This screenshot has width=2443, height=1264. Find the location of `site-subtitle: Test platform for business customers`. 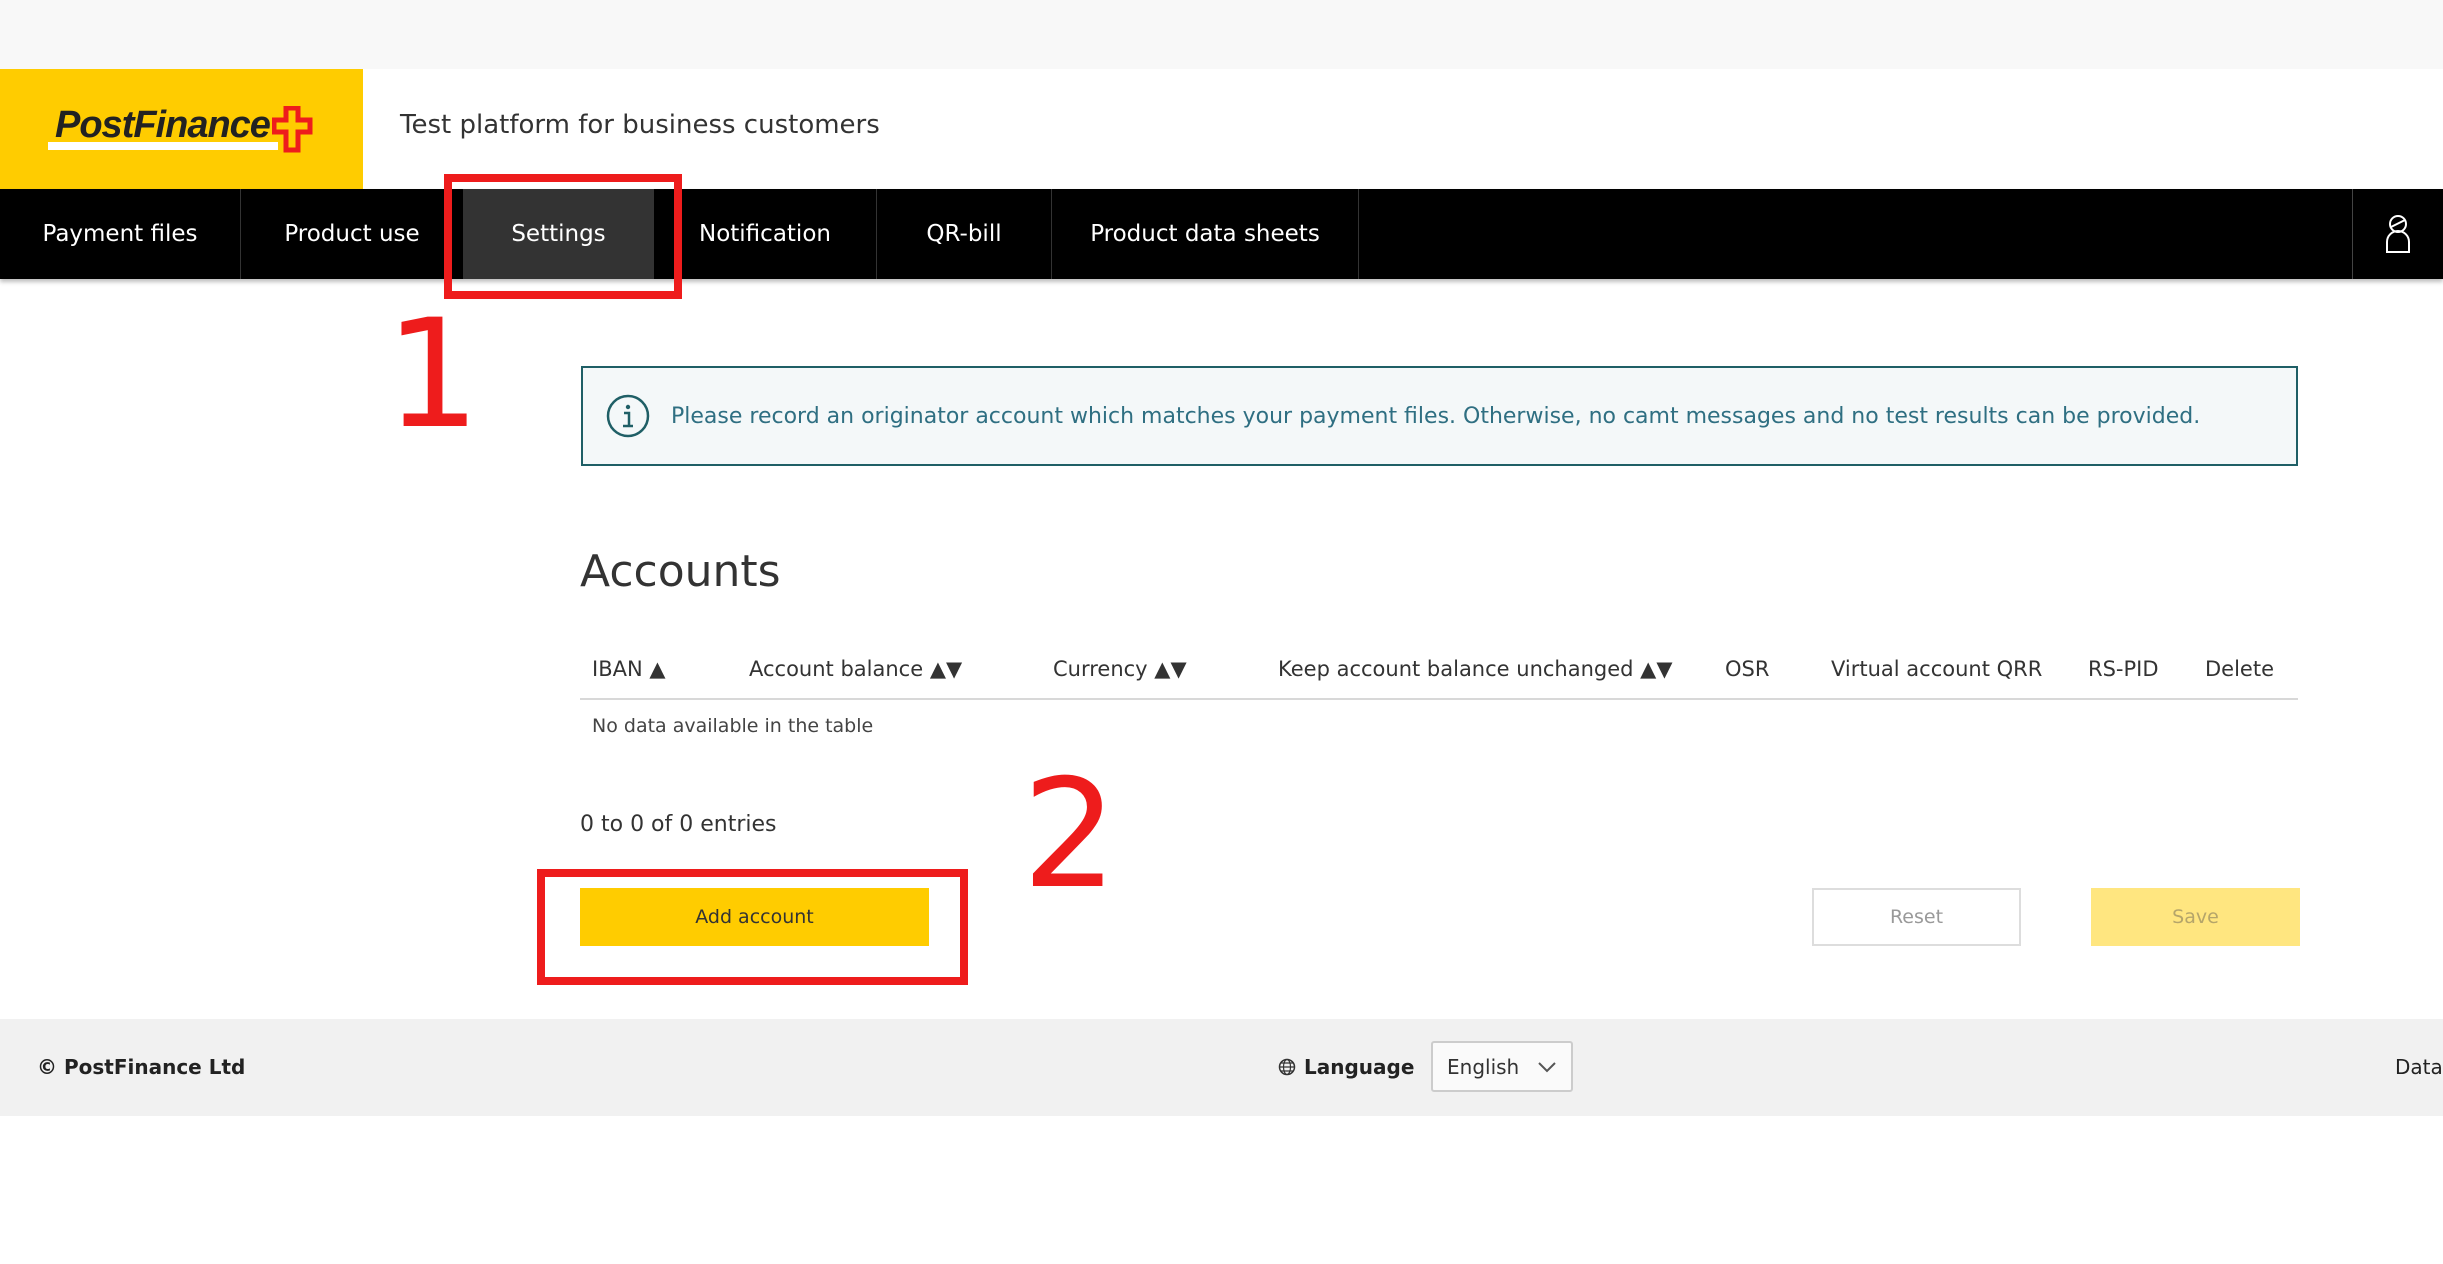

site-subtitle: Test platform for business customers is located at coordinates (640, 125).